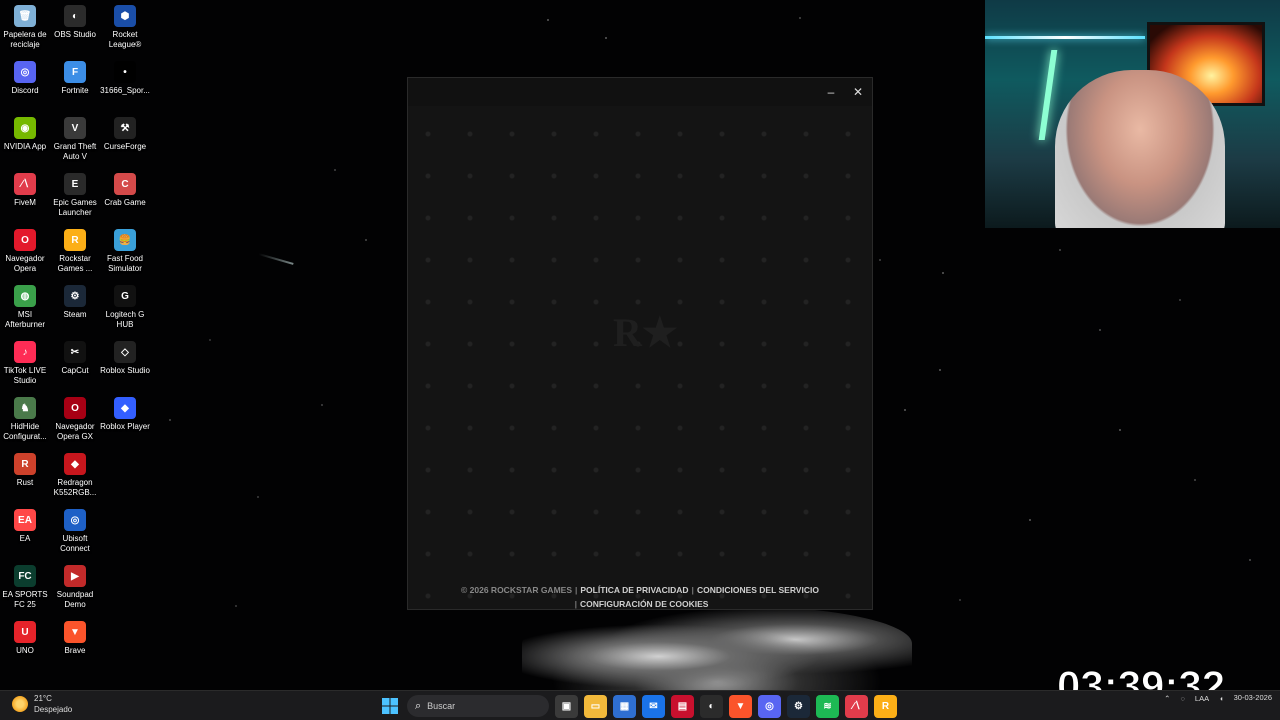  I want to click on desktop-icon: ⬢ Rocket League®, so click(125, 28).